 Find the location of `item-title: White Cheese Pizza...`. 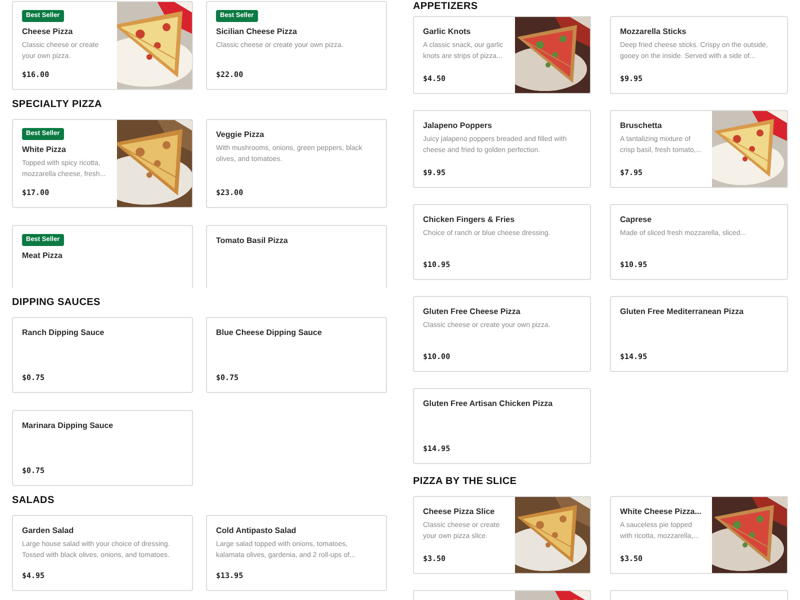

item-title: White Cheese Pizza... is located at coordinates (661, 512).